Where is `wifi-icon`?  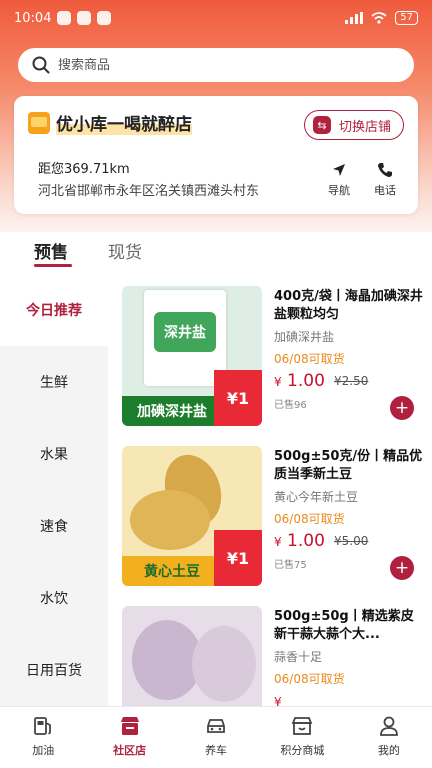 wifi-icon is located at coordinates (379, 18).